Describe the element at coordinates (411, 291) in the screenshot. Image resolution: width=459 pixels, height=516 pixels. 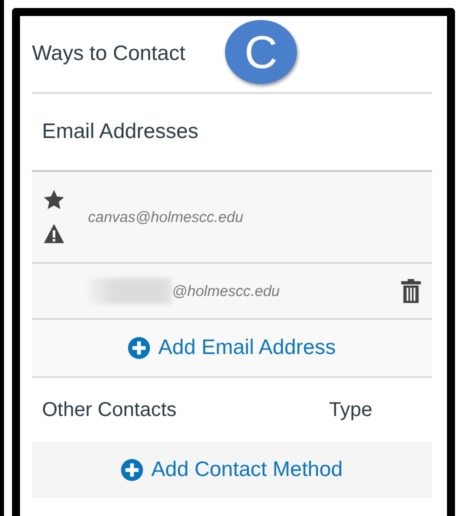
I see `delete-button` at that location.